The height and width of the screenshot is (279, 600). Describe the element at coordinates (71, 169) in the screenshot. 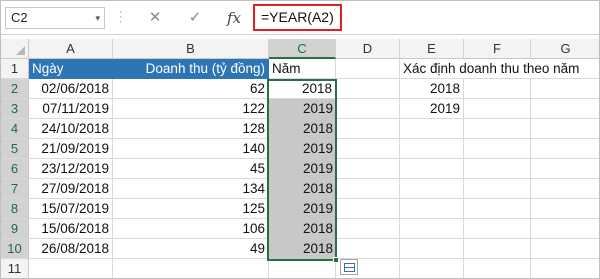

I see `cell-a6: 23/12/2019` at that location.